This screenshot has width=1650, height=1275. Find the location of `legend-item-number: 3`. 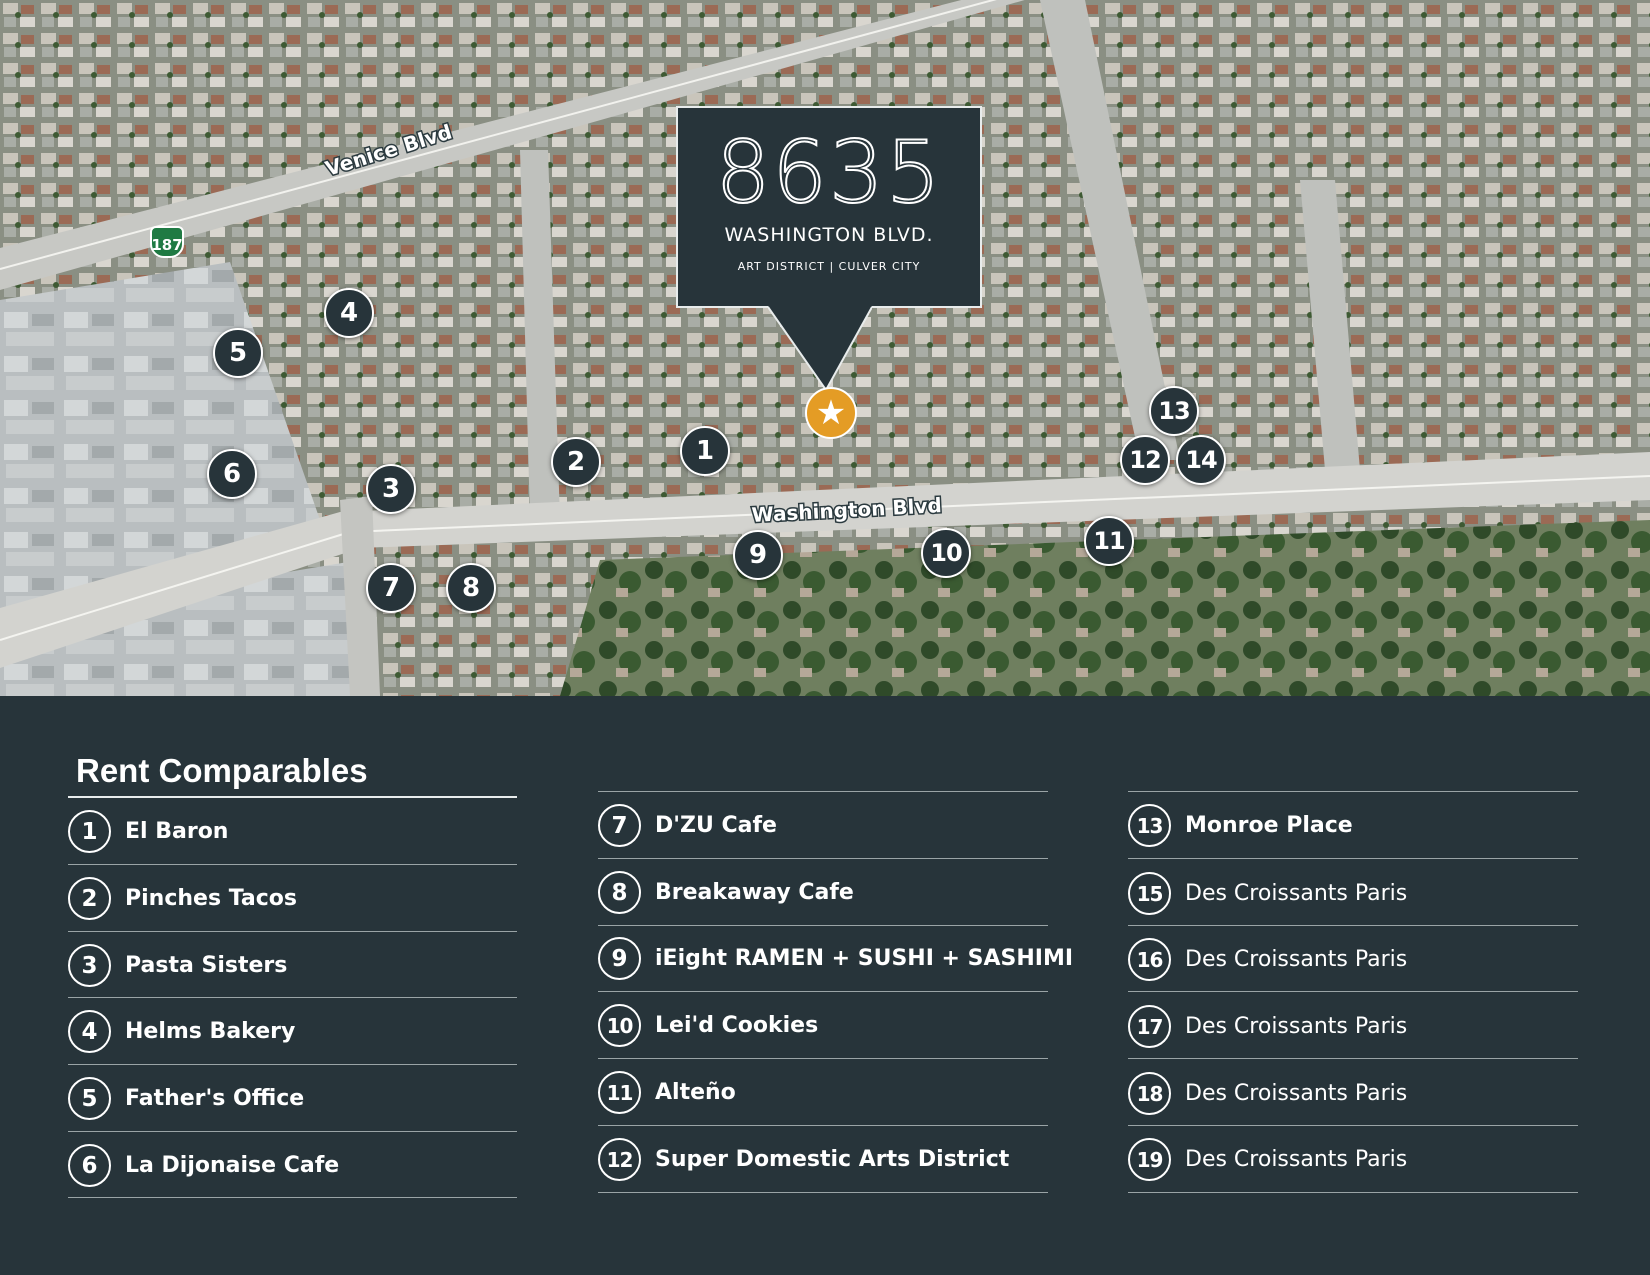

legend-item-number: 3 is located at coordinates (89, 965).